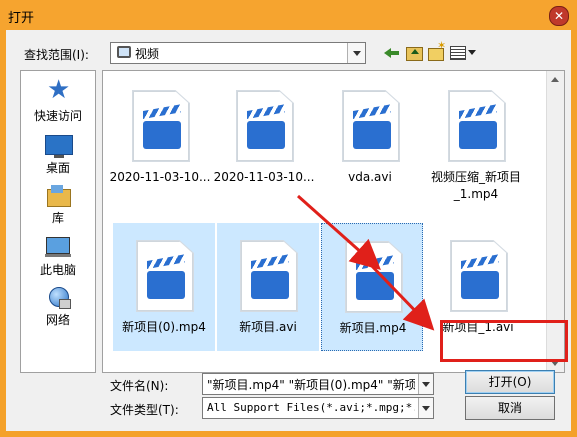  I want to click on arrow-to-selection, so click(339, 232).